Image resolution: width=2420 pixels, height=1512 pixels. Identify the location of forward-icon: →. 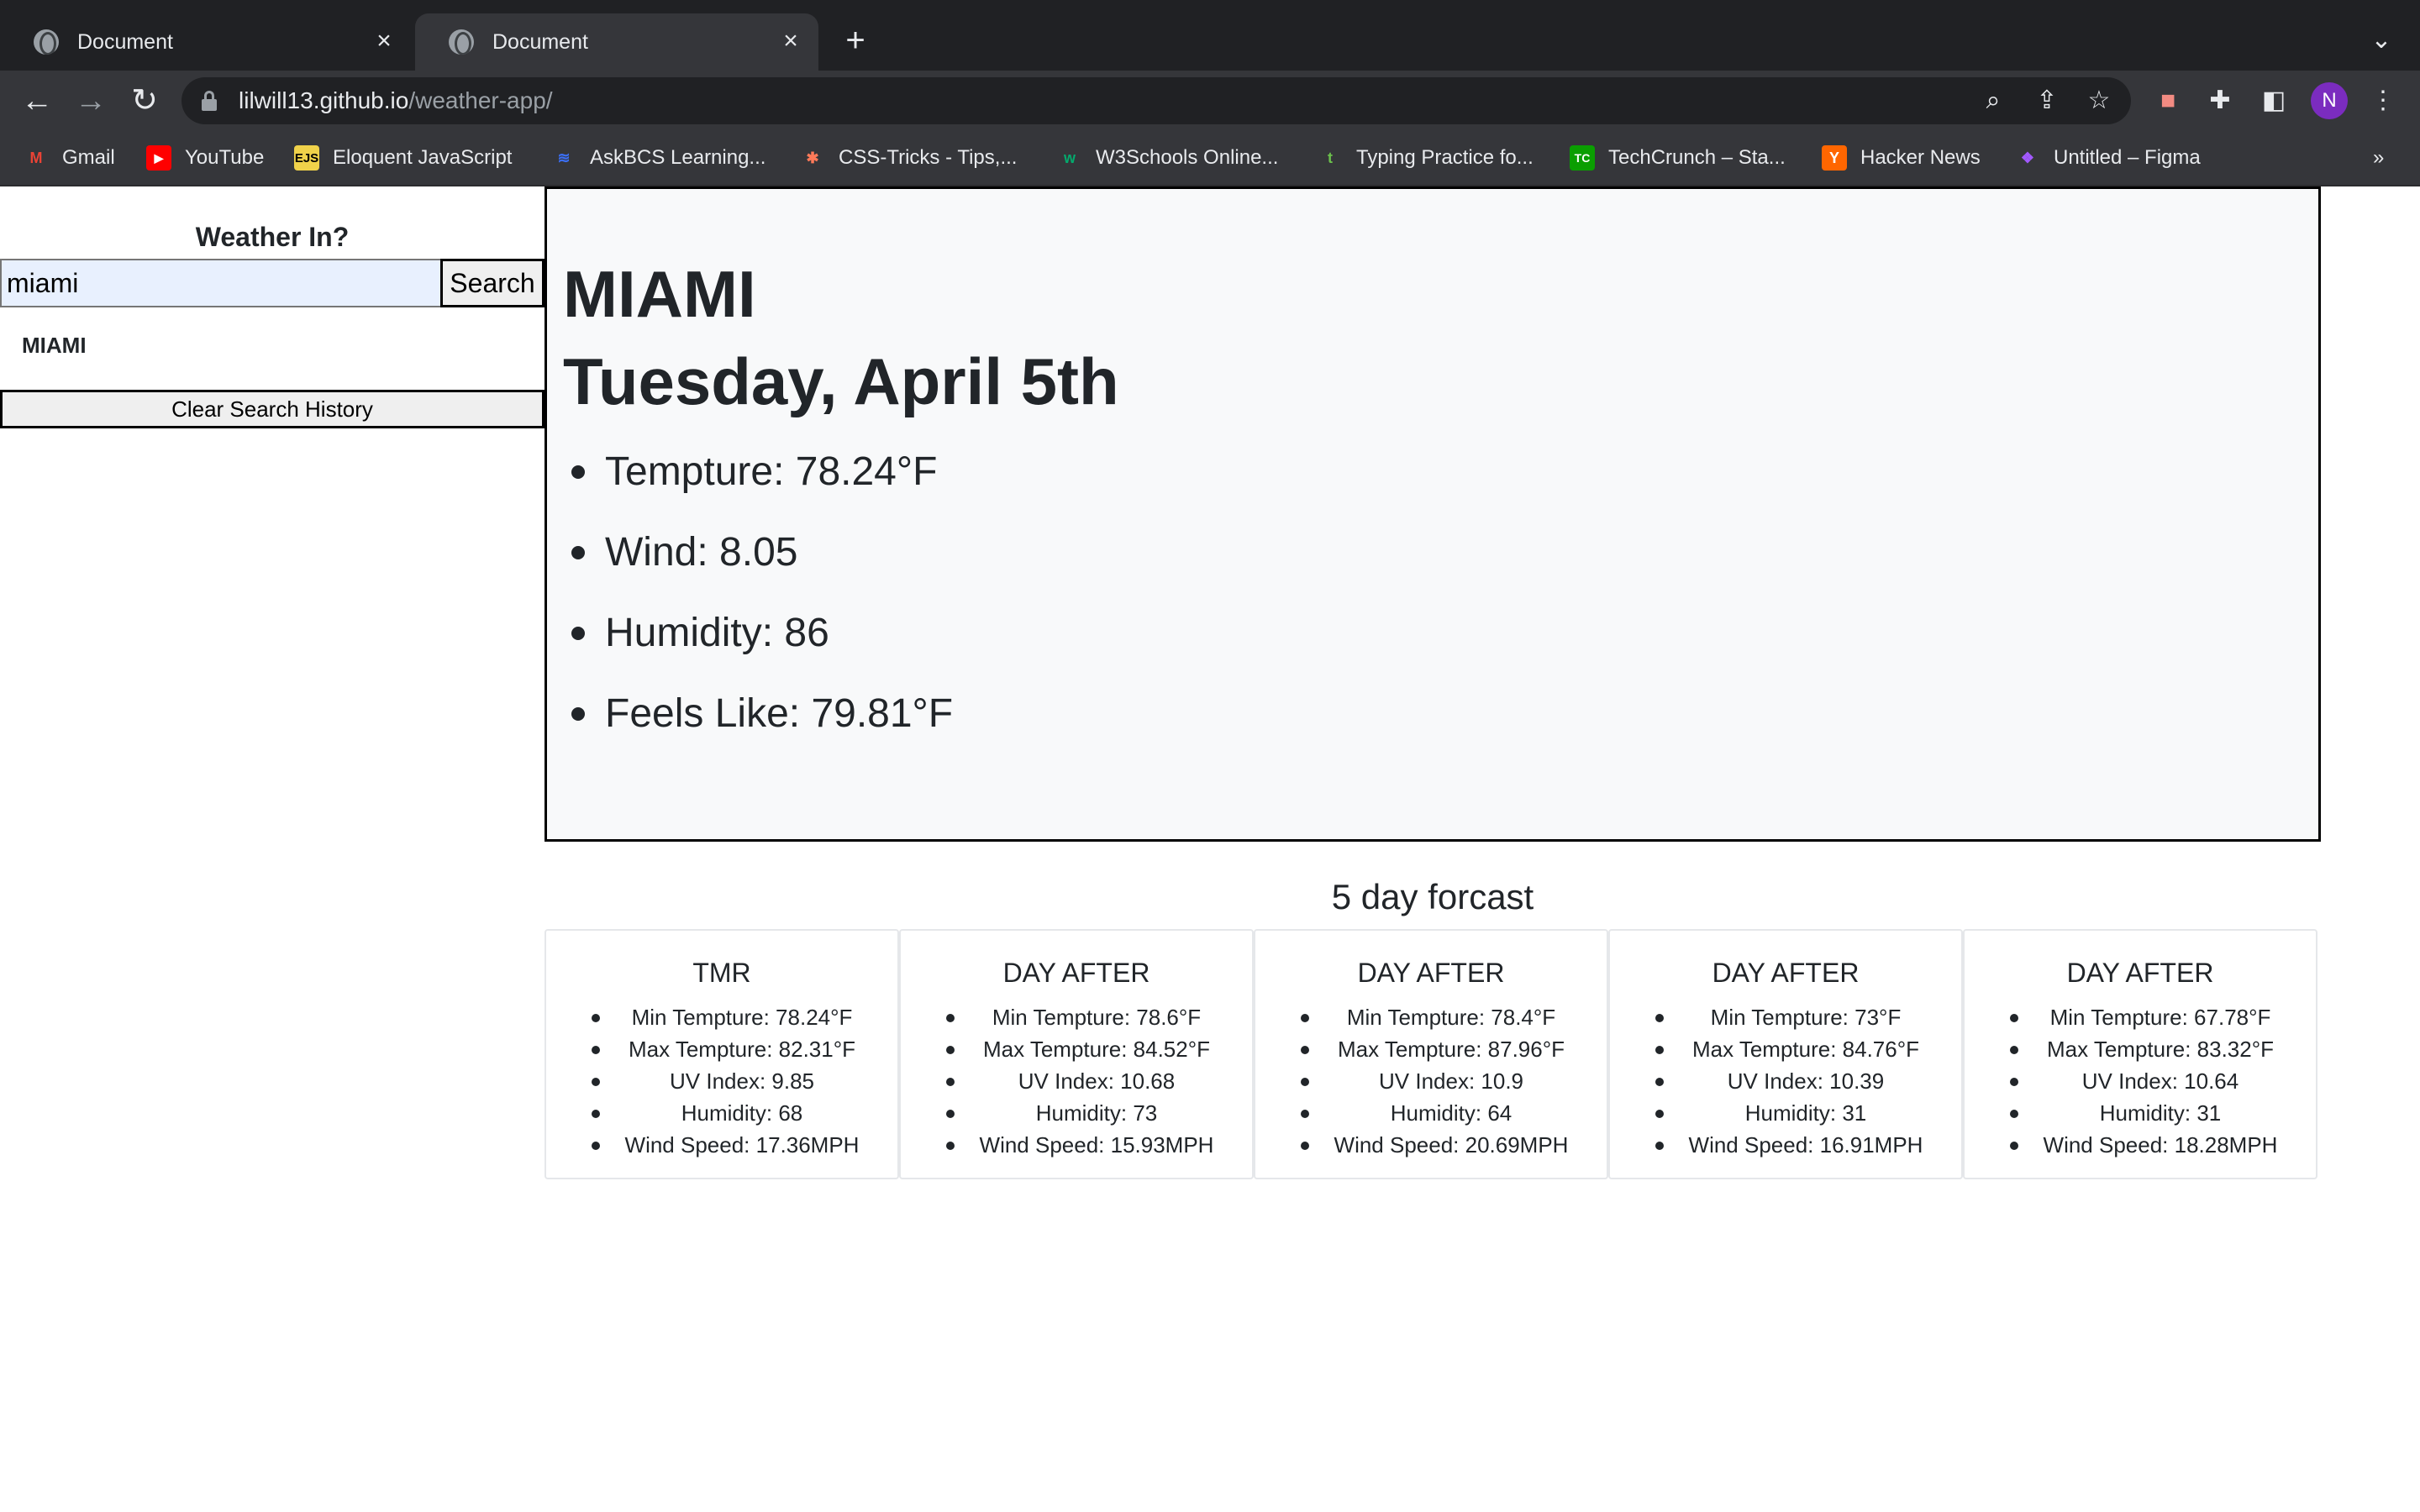
(90, 100).